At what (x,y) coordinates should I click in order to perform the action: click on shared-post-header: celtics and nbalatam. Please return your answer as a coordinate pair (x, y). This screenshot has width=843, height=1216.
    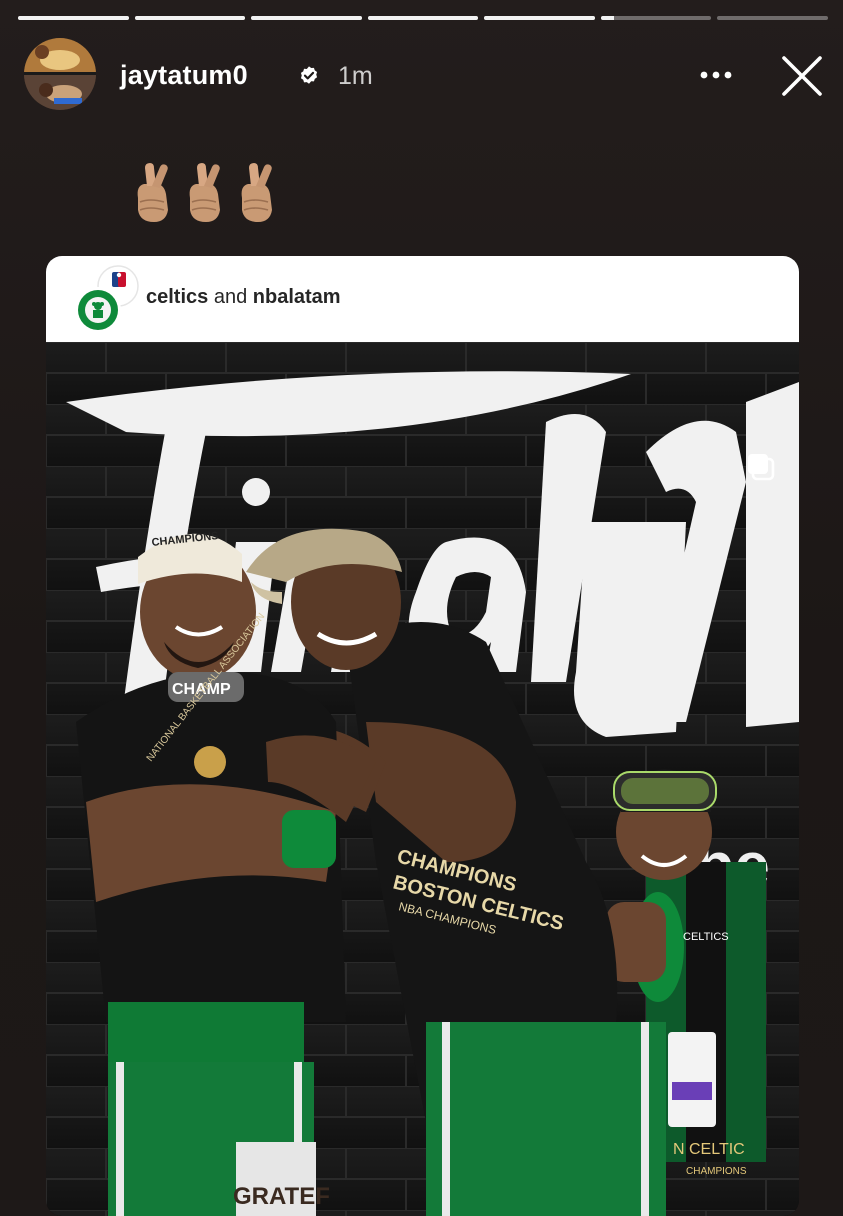
    Looking at the image, I should click on (422, 299).